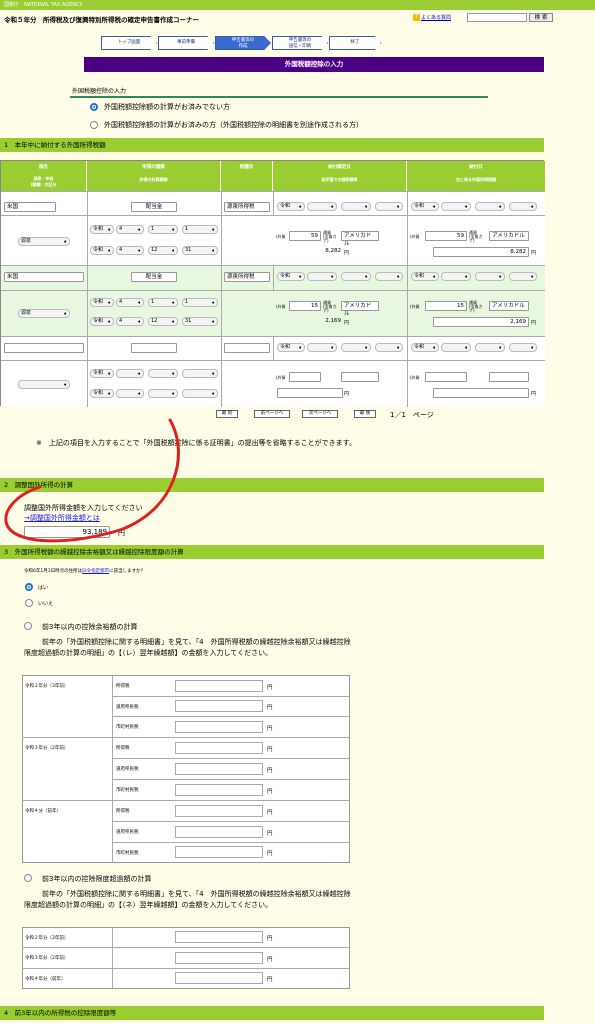 Image resolution: width=595 pixels, height=1024 pixels. I want to click on tax-type-input, so click(247, 348).